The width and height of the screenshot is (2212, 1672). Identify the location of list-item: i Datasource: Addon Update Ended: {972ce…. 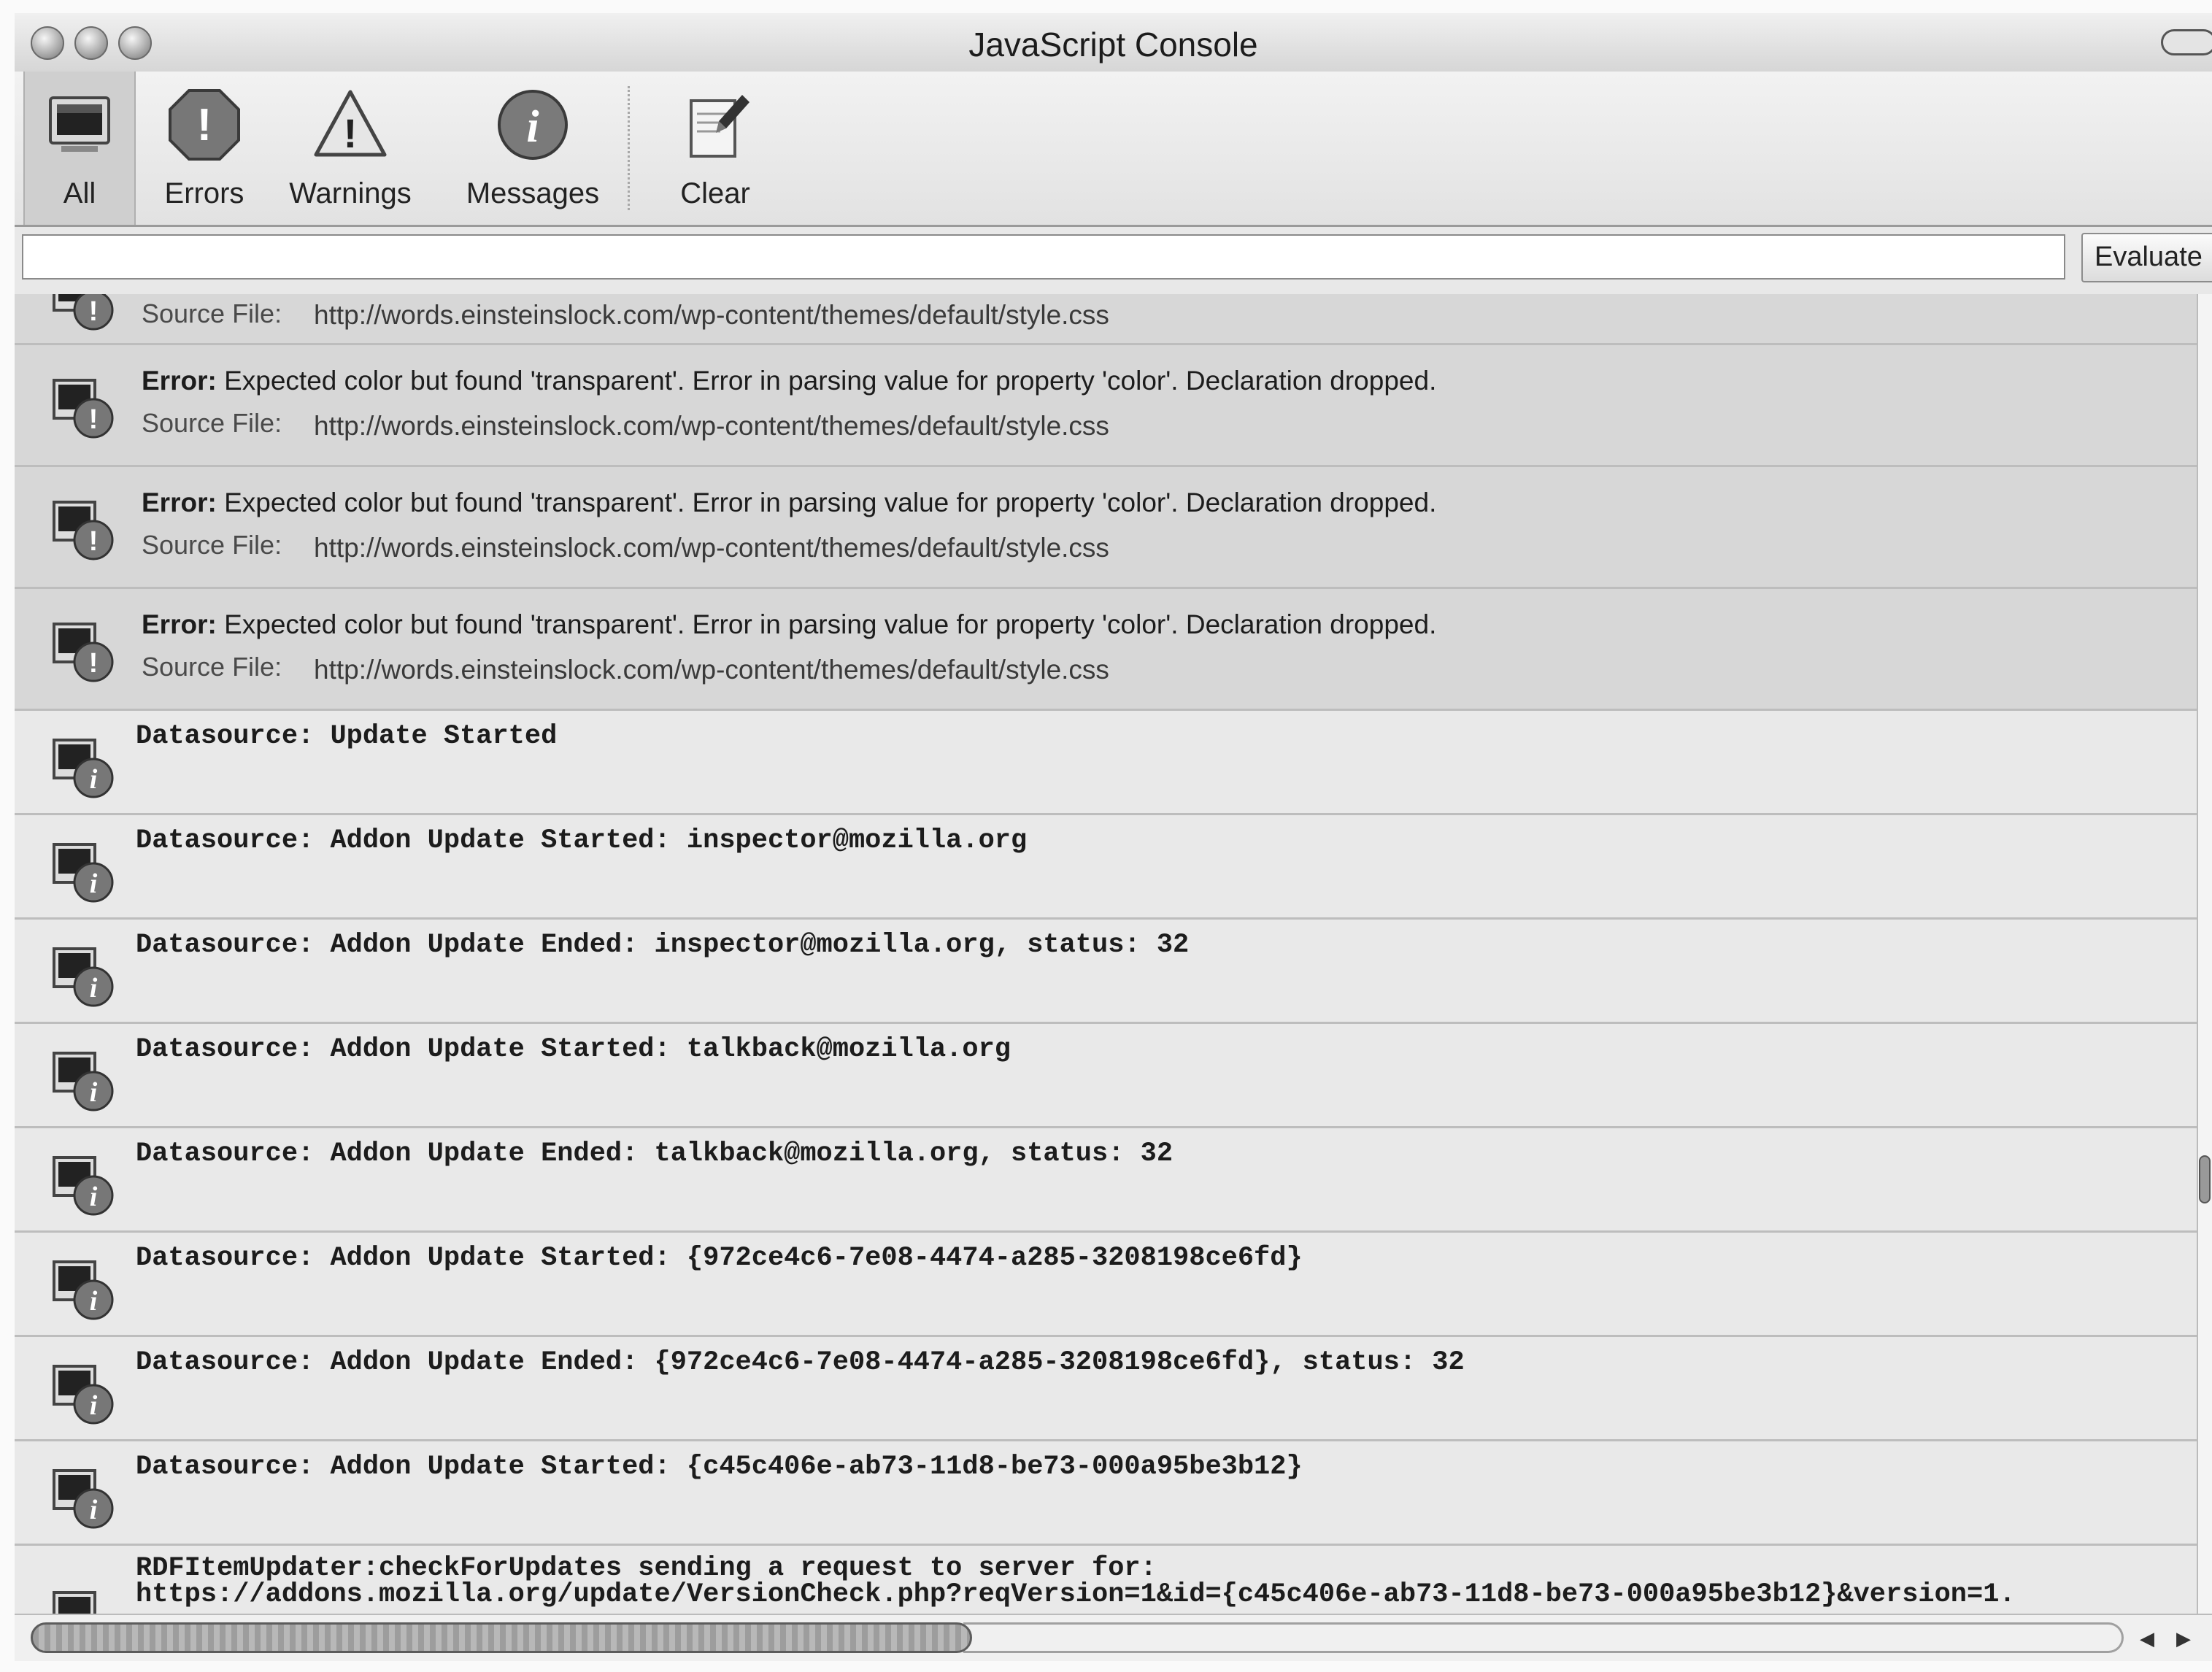
(1106, 1389).